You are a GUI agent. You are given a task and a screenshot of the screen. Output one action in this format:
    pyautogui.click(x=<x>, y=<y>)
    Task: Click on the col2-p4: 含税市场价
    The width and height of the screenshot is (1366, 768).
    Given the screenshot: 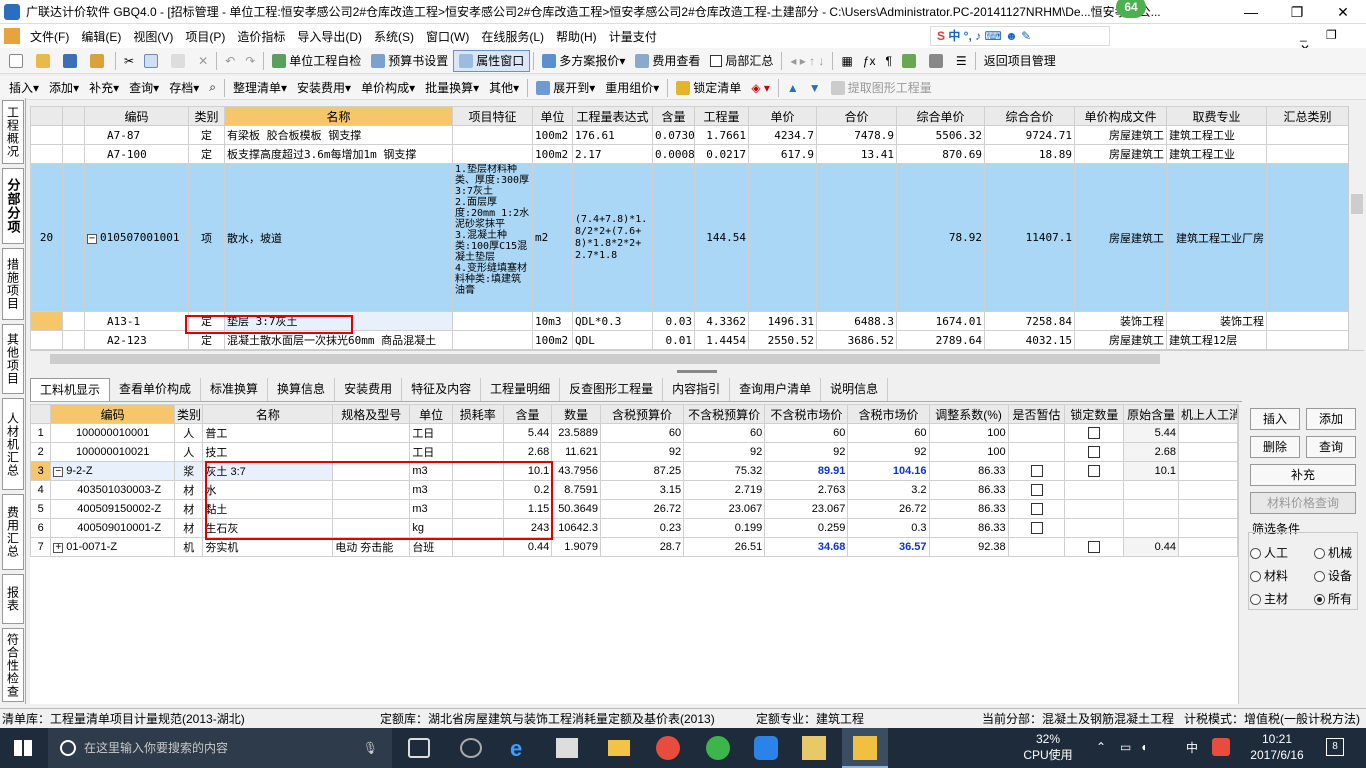 What is the action you would take?
    pyautogui.click(x=888, y=414)
    